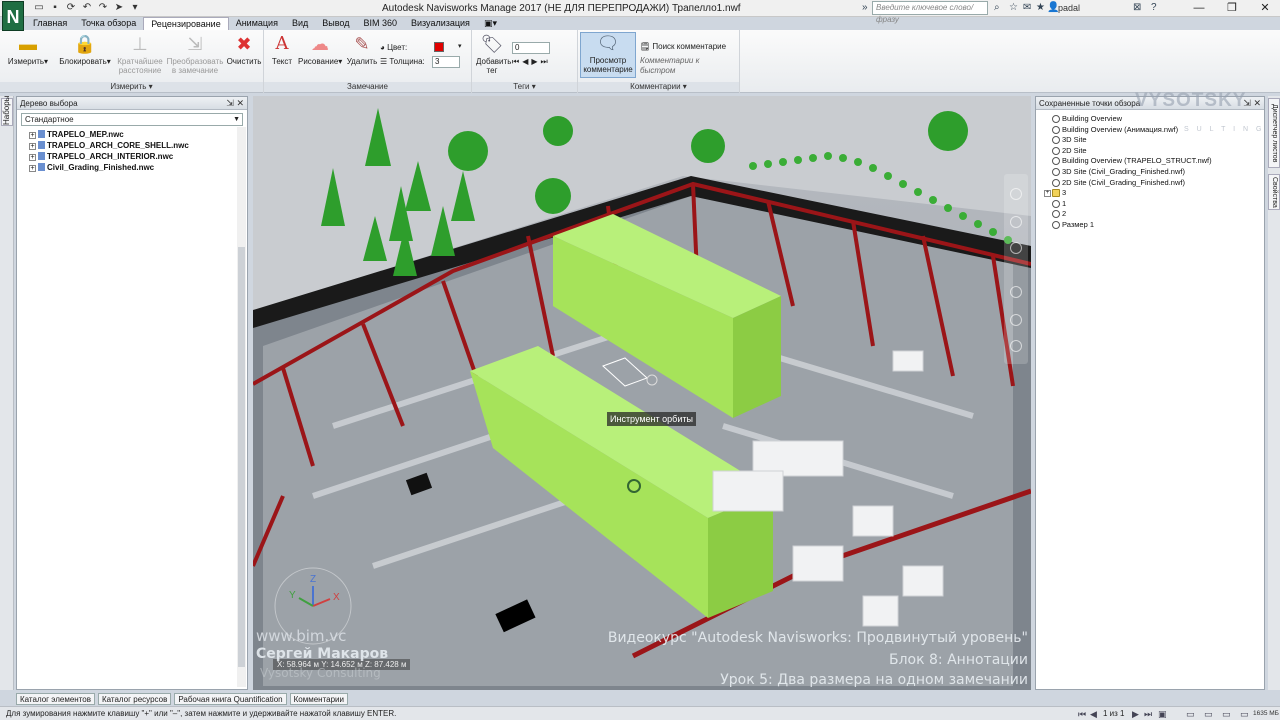 The image size is (1280, 720). I want to click on clear-button: ✖ Очистить, so click(244, 50).